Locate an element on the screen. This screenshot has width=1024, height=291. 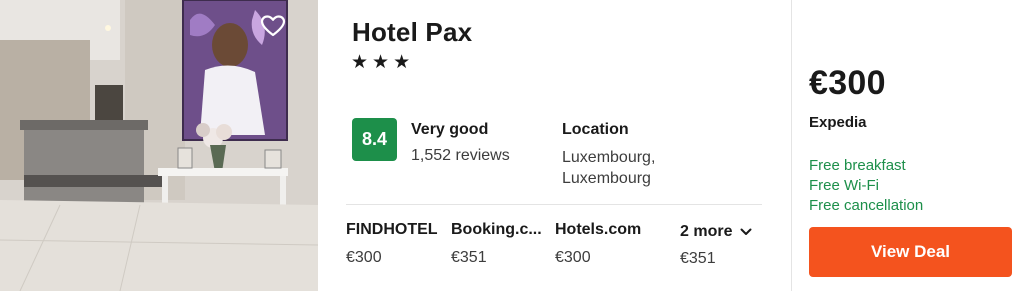
deal-price: €300 is located at coordinates (847, 83).